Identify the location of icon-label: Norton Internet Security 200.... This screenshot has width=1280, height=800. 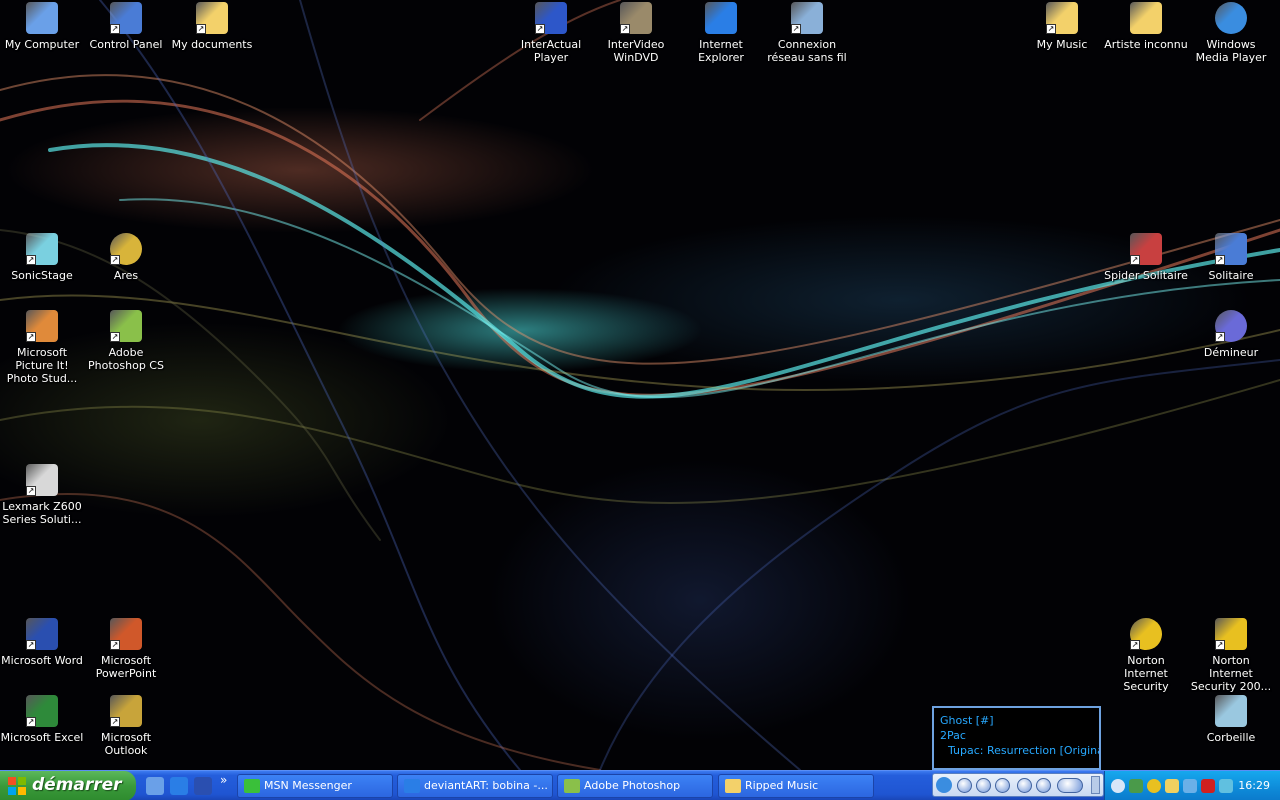
(1231, 673).